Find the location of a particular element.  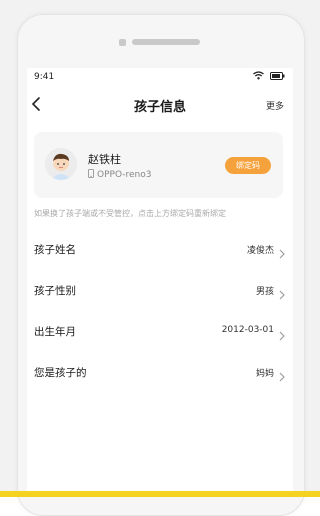

device-info: OPPO-reno3 is located at coordinates (120, 175).